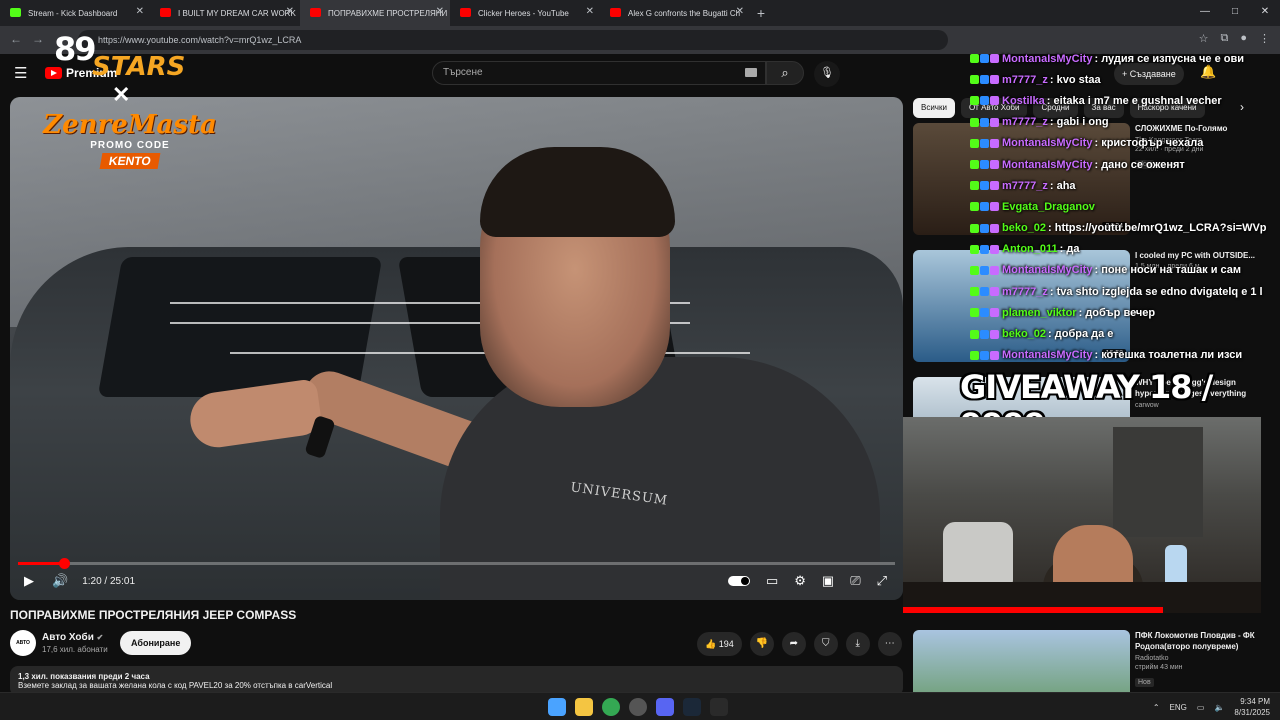  Describe the element at coordinates (1024, 228) in the screenshot. I see `chat-username: beko_02` at that location.